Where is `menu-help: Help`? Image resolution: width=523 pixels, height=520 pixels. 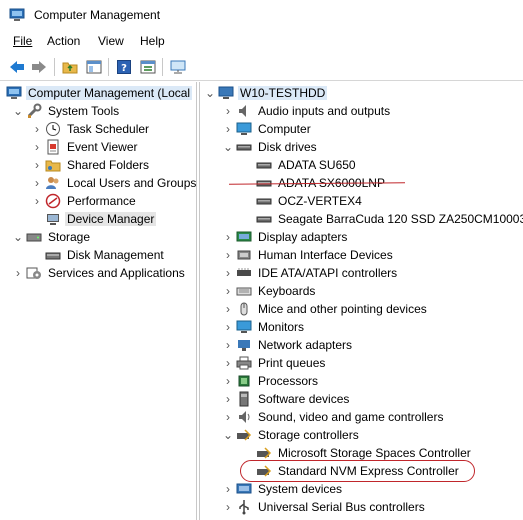 menu-help: Help is located at coordinates (152, 41).